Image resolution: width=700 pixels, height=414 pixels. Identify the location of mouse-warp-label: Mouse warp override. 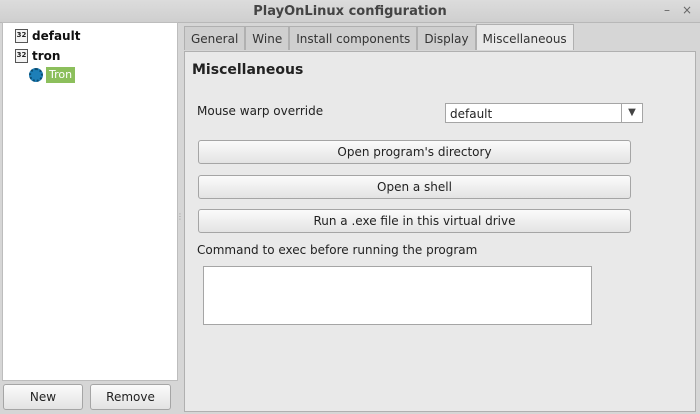
(260, 111).